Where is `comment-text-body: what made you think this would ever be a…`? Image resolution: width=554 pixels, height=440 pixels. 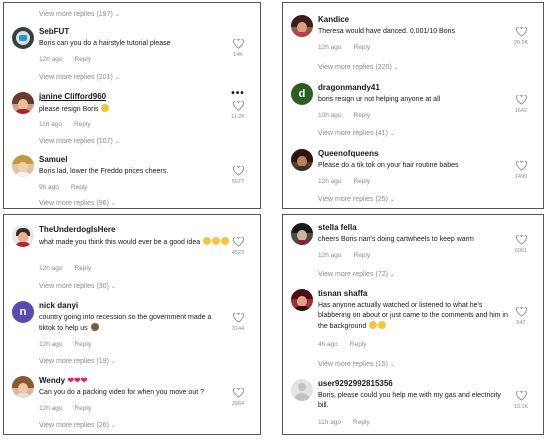
comment-text-body: what made you think this would ever be a… is located at coordinates (120, 242).